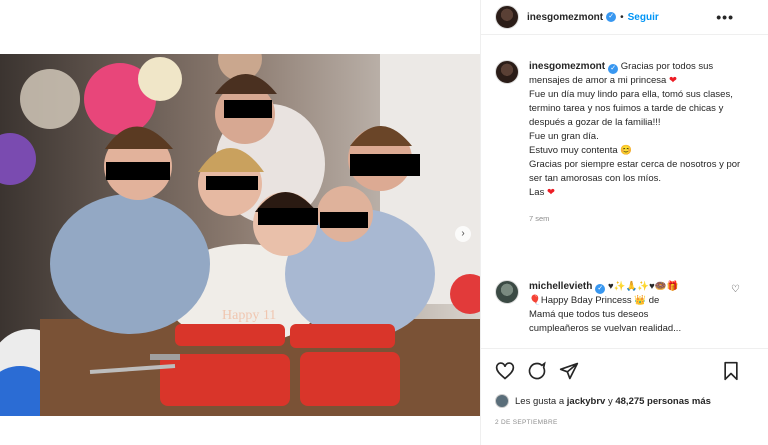  I want to click on caption-line-3: Fue un gran día., so click(564, 136).